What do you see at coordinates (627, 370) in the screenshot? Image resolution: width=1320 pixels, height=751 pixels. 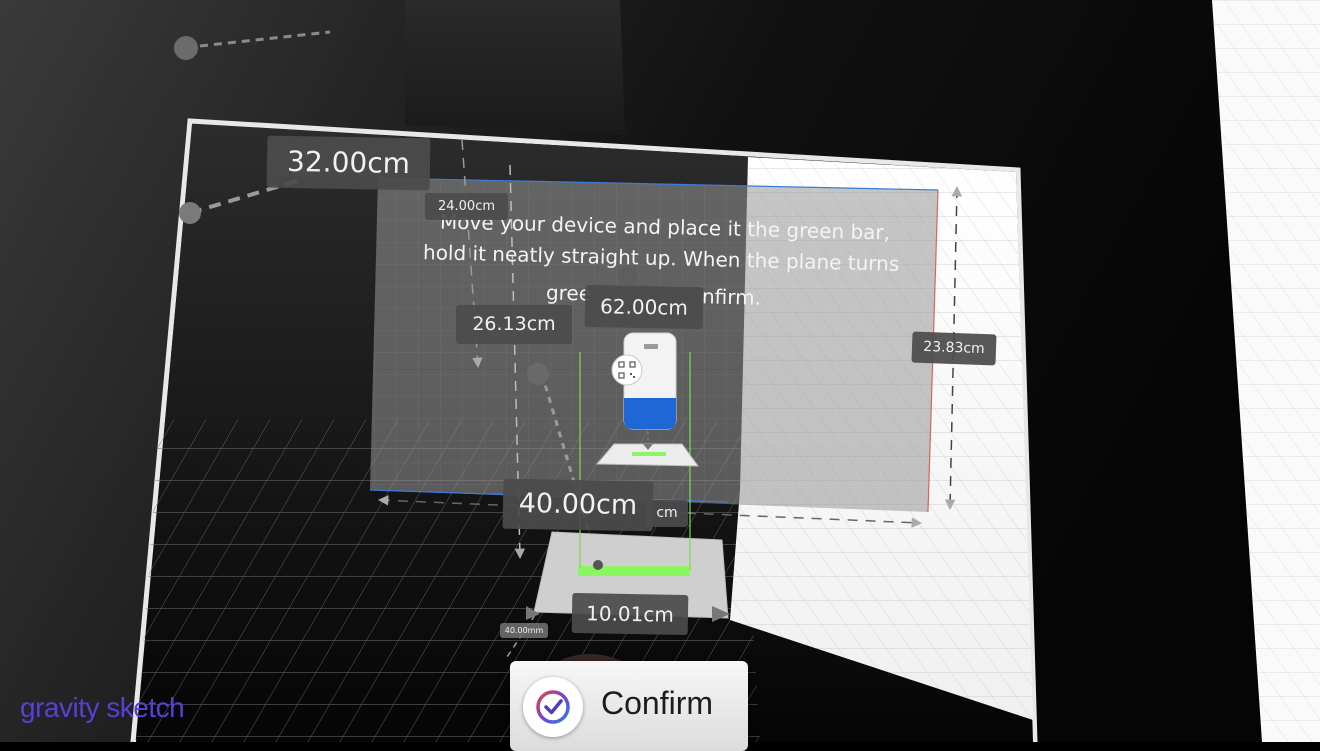 I see `qr-scan-icon` at bounding box center [627, 370].